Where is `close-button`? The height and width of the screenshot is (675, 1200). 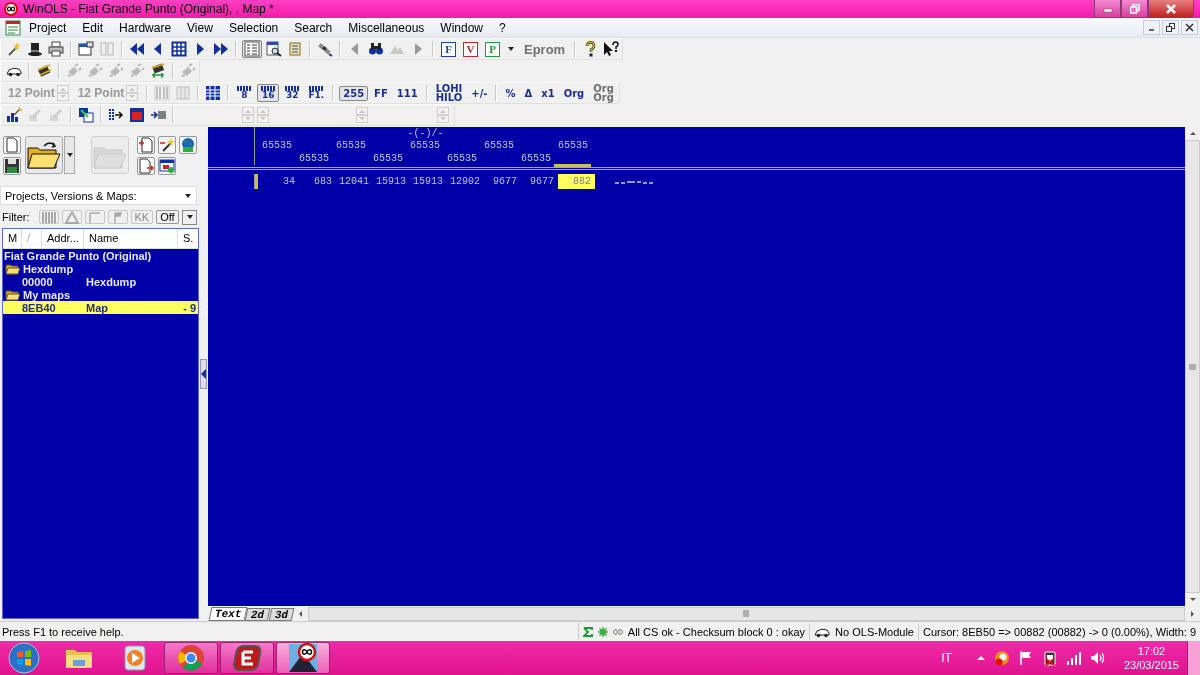
close-button is located at coordinates (1171, 9).